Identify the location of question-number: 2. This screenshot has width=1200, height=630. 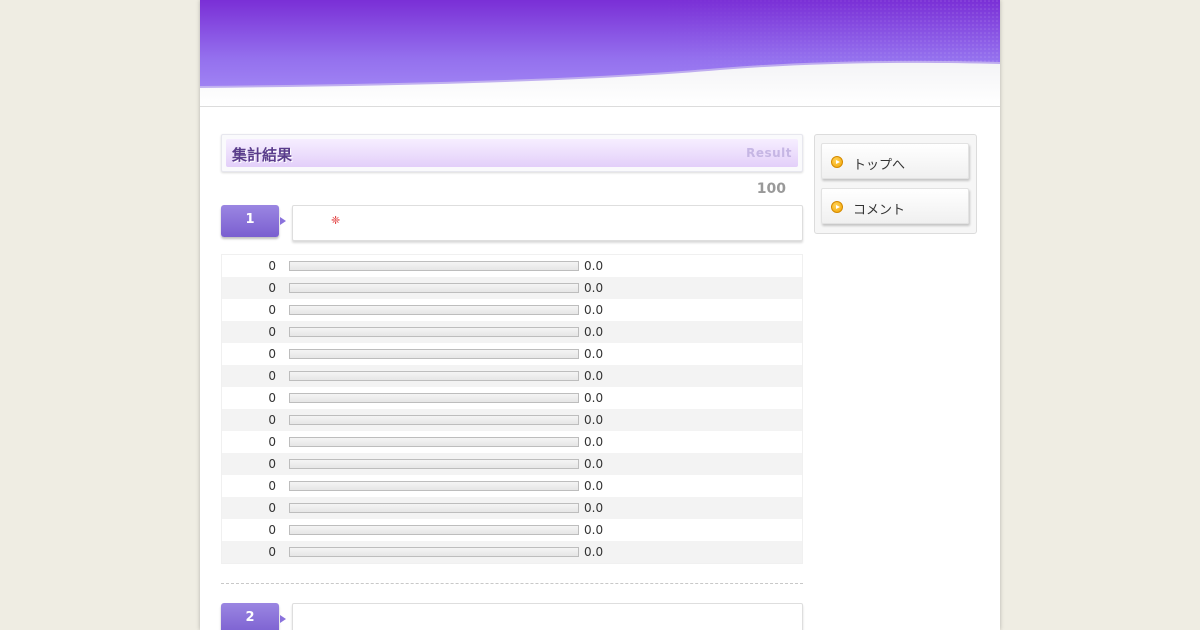
(250, 617).